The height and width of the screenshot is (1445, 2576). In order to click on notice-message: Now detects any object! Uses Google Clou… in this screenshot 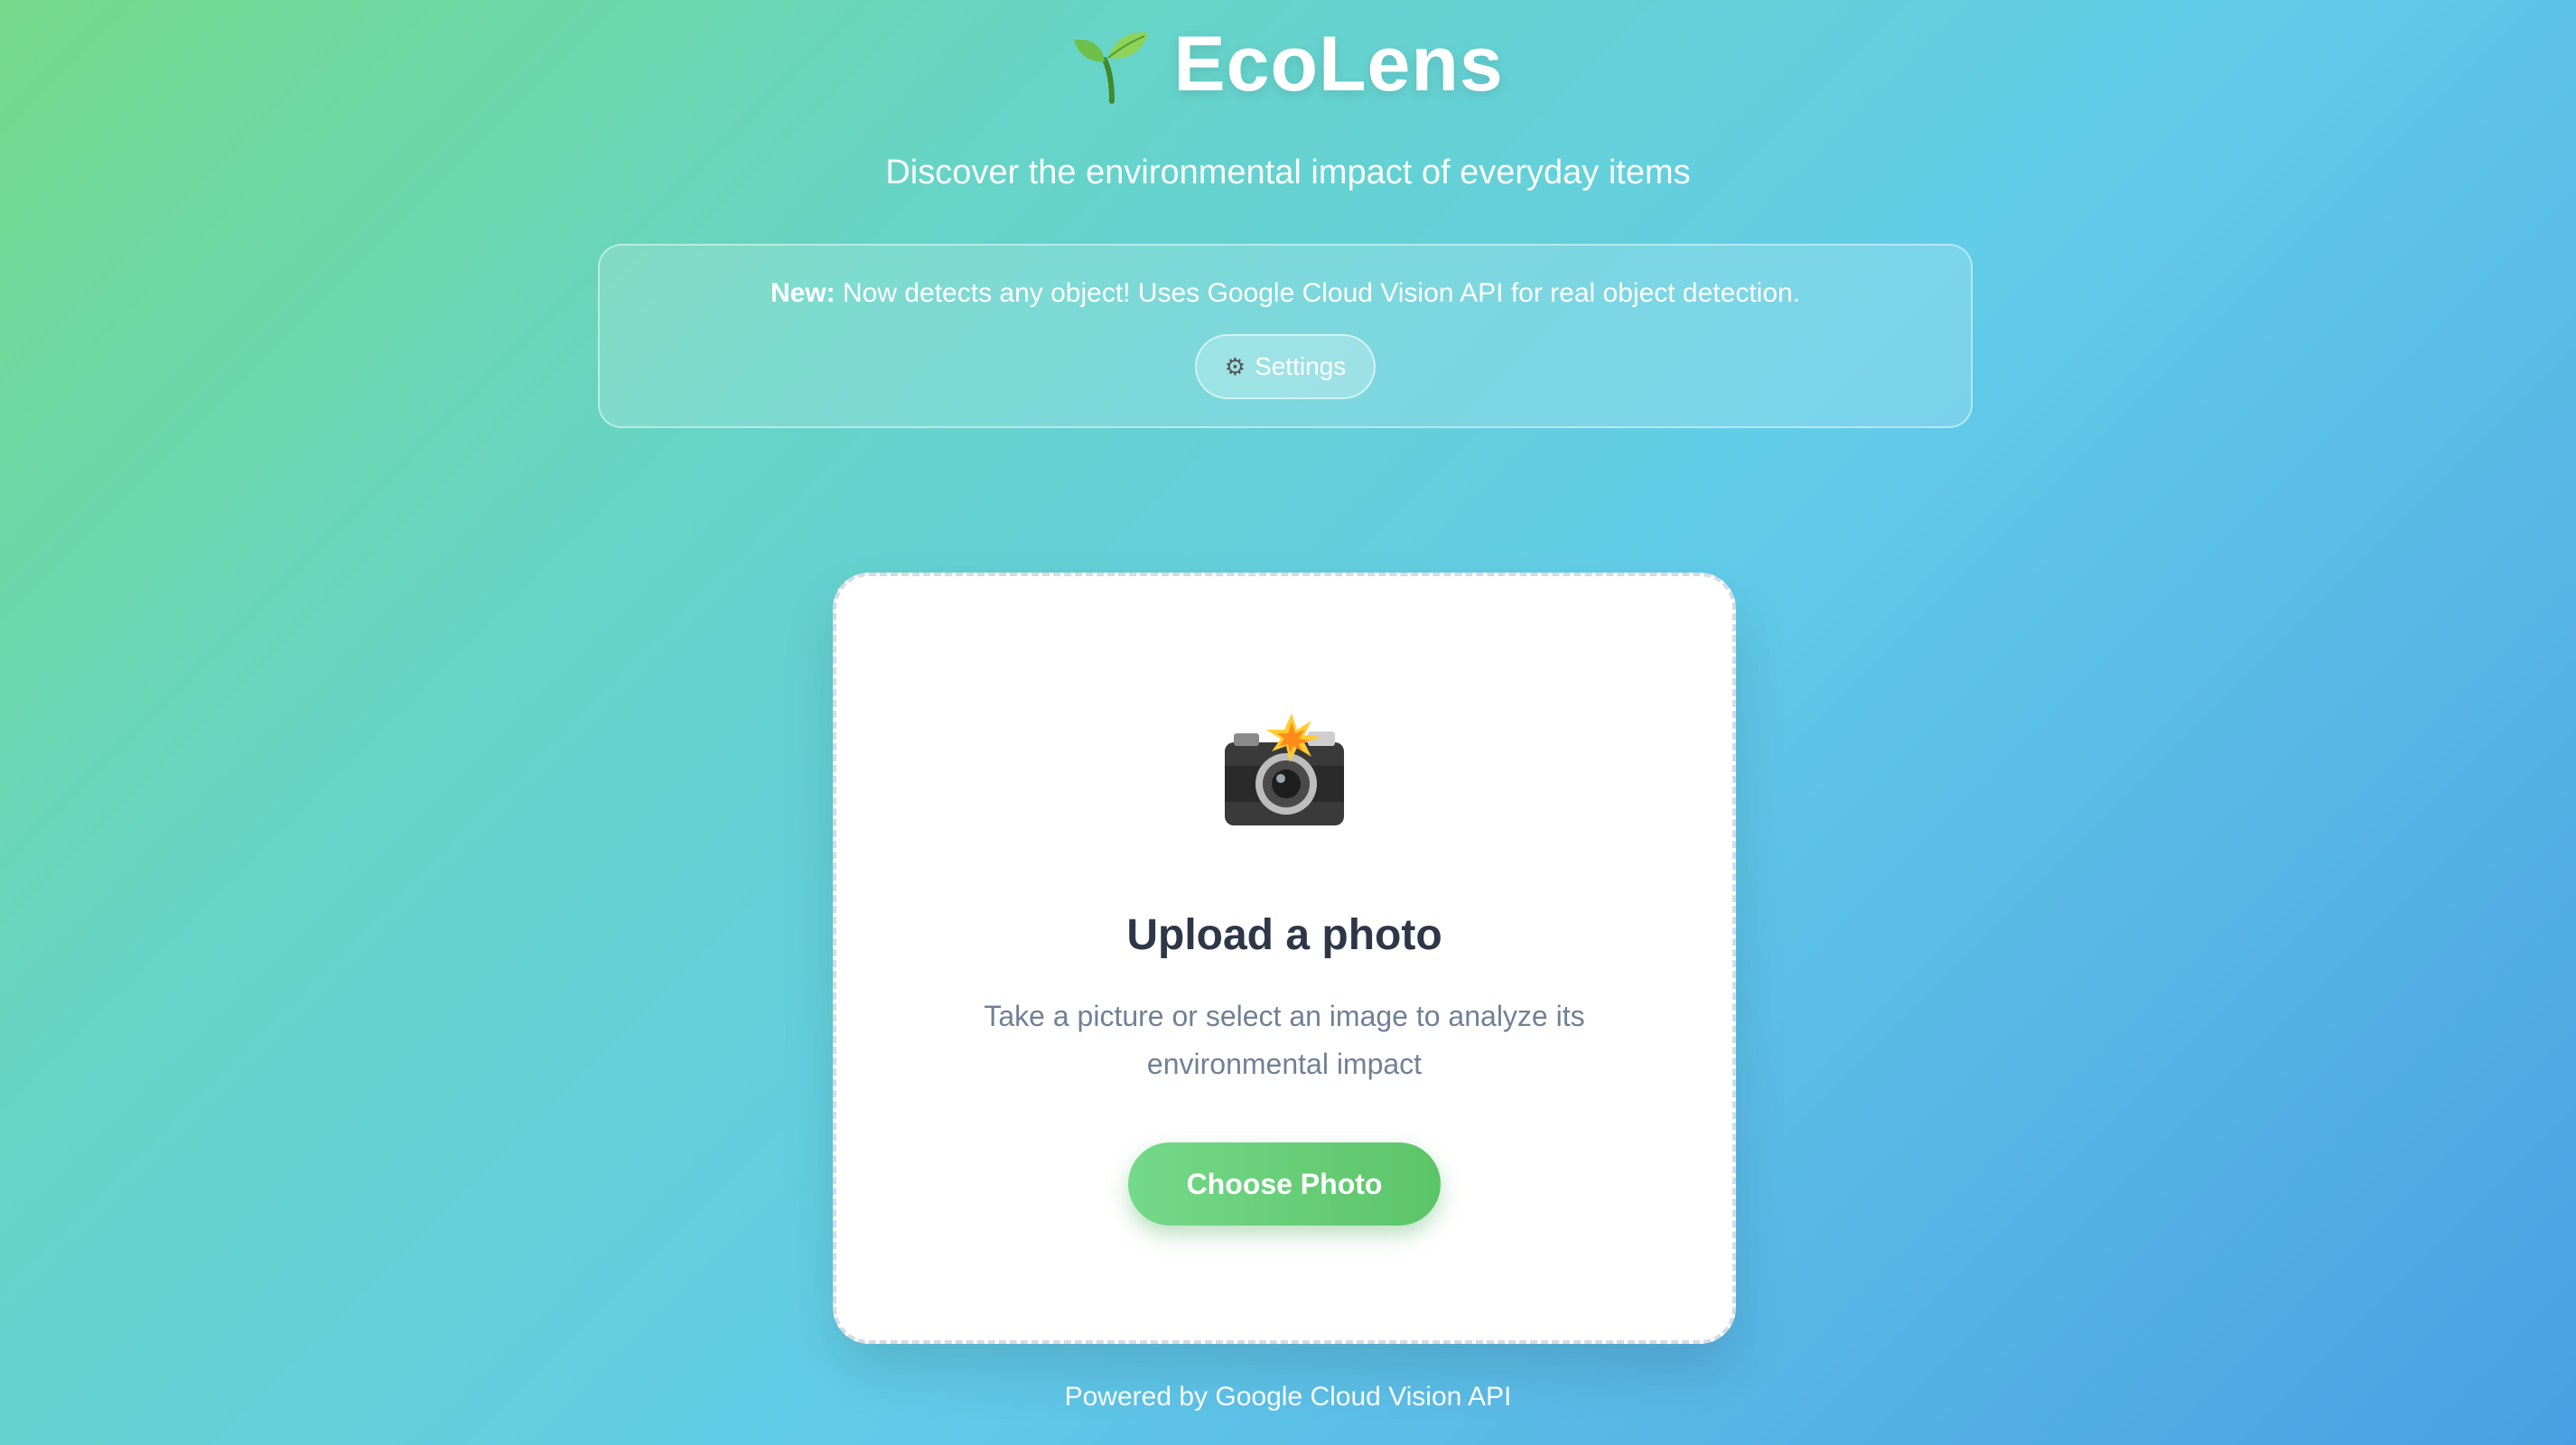, I will do `click(1318, 293)`.